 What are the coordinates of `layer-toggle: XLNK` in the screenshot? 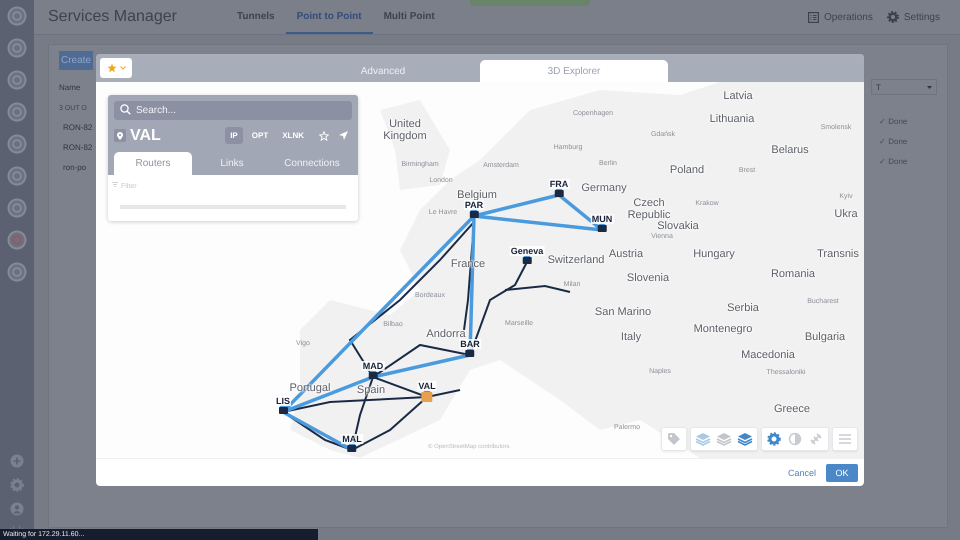 It's located at (293, 135).